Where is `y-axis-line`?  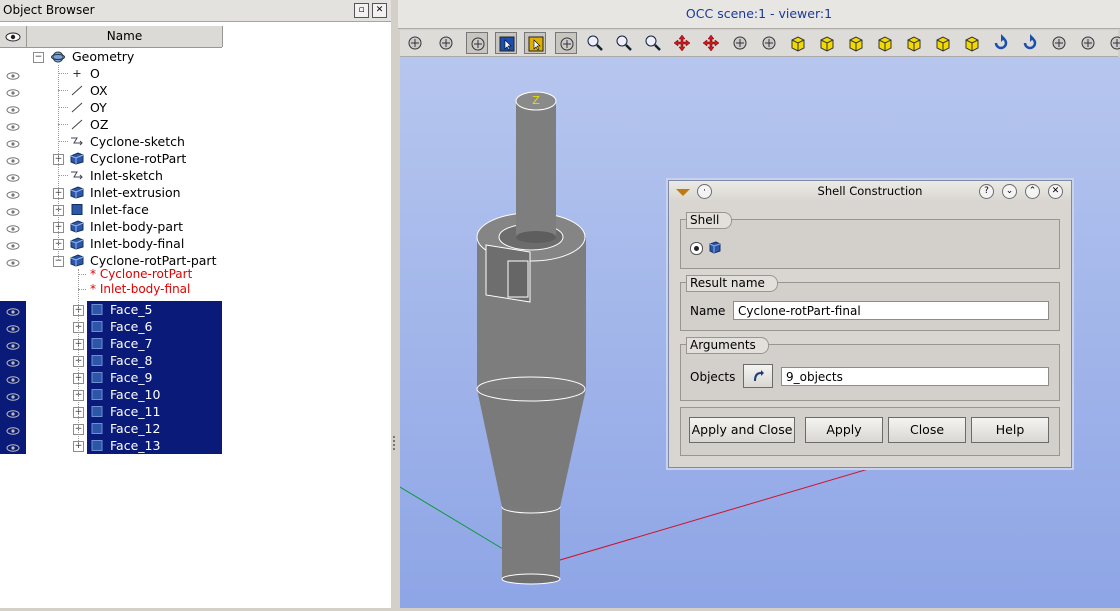 y-axis-line is located at coordinates (454, 519).